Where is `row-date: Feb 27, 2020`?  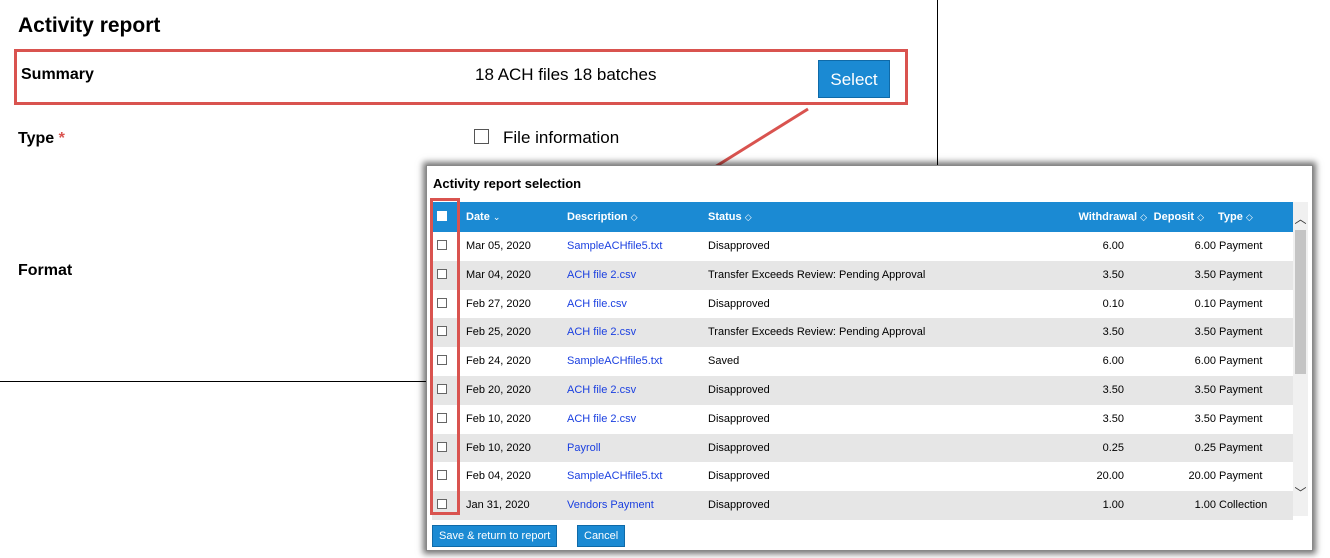 row-date: Feb 27, 2020 is located at coordinates (498, 303).